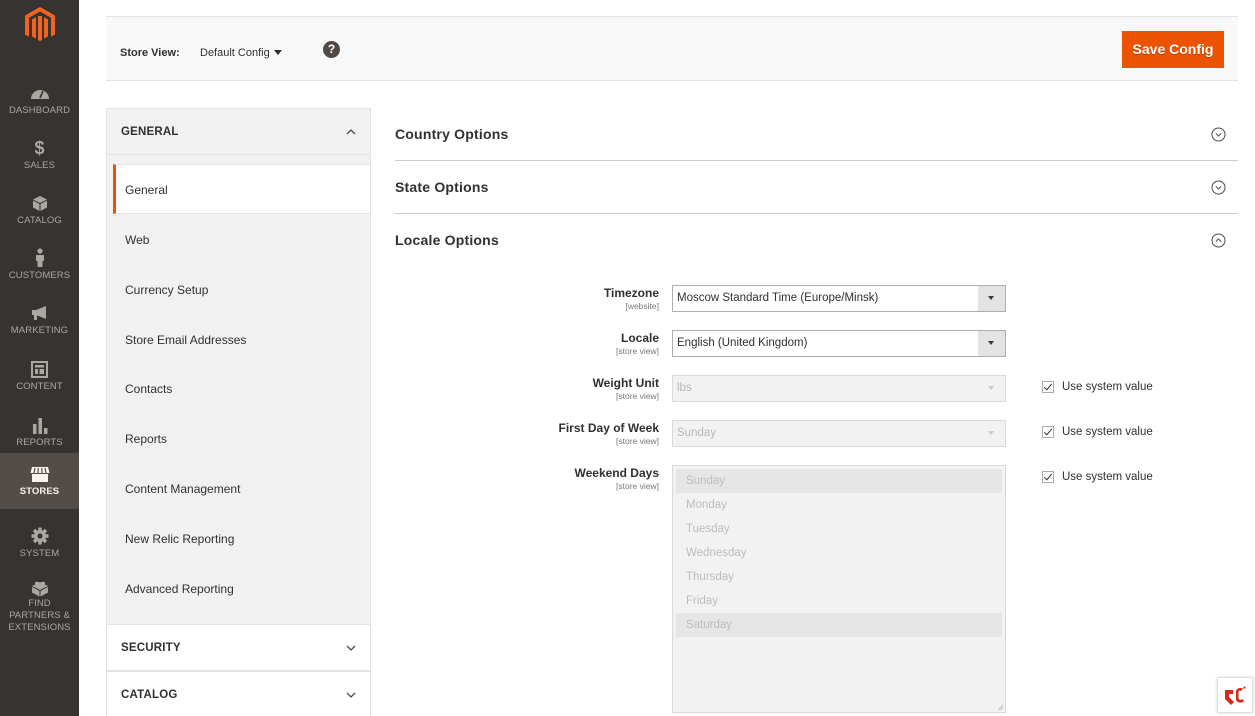  I want to click on tab-item-contacts: Contacts, so click(238, 389).